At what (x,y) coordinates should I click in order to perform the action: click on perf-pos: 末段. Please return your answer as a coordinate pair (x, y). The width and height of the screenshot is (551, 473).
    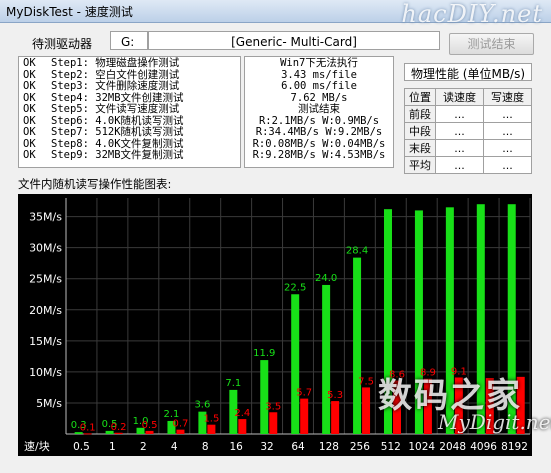
    Looking at the image, I should click on (420, 148).